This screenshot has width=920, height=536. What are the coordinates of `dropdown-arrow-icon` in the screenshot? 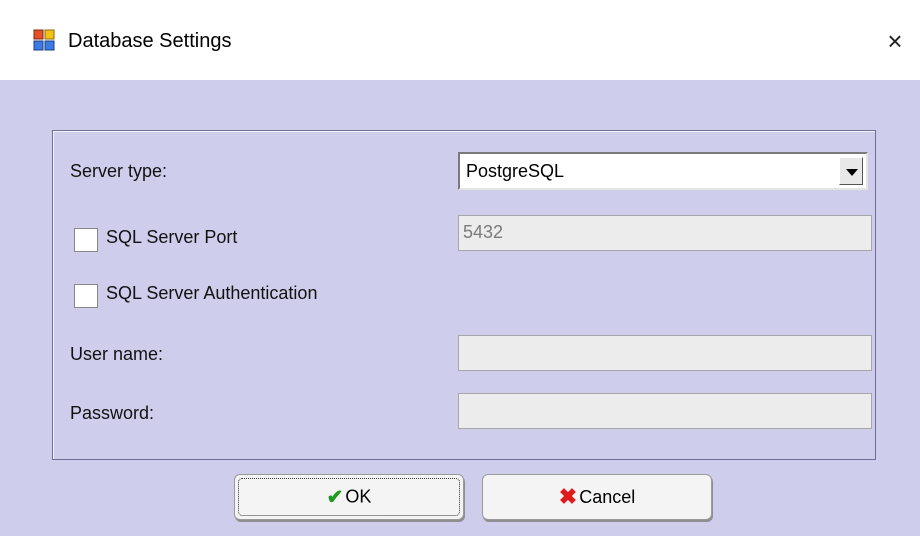 It's located at (851, 171).